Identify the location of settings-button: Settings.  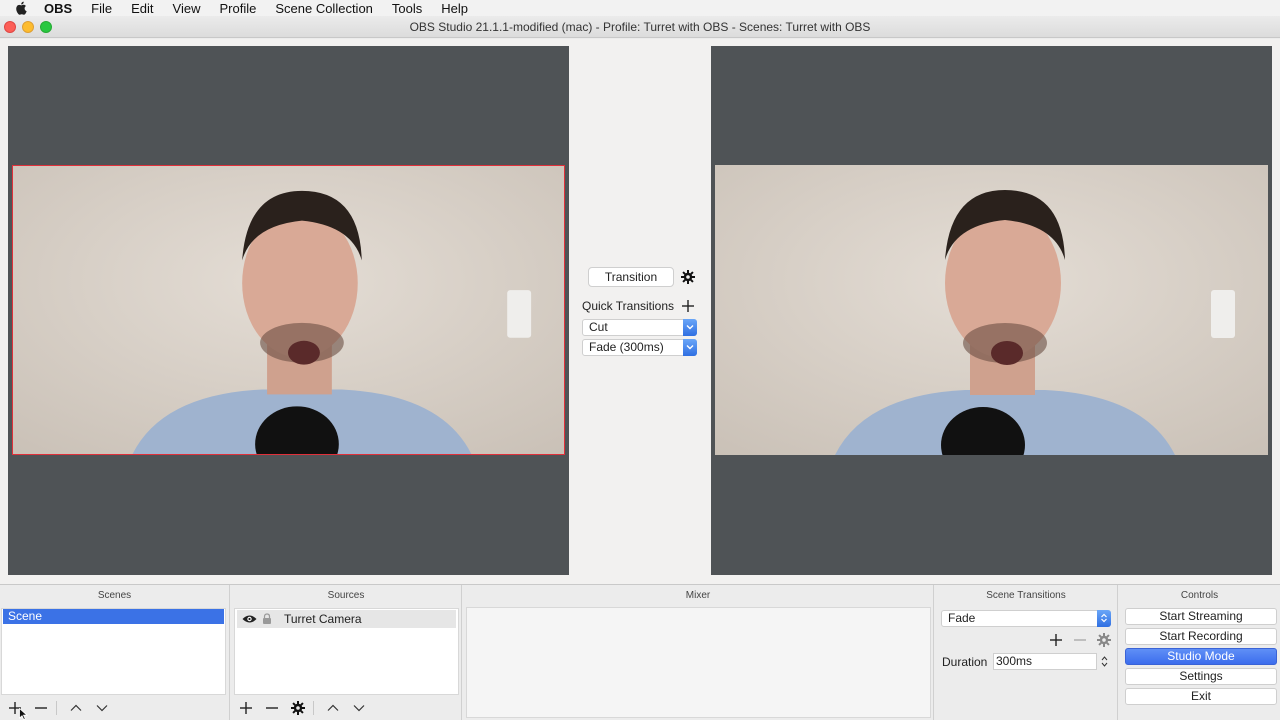
(1201, 676).